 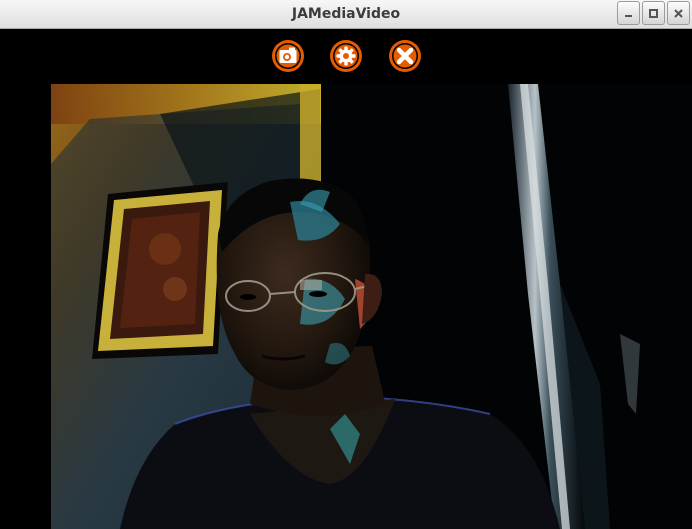 I want to click on maximize-icon, so click(x=653, y=13).